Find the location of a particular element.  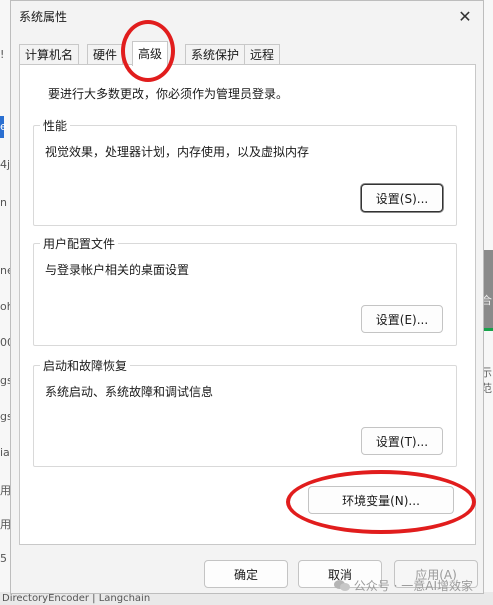

dialog-title: 系统属性 is located at coordinates (43, 17).